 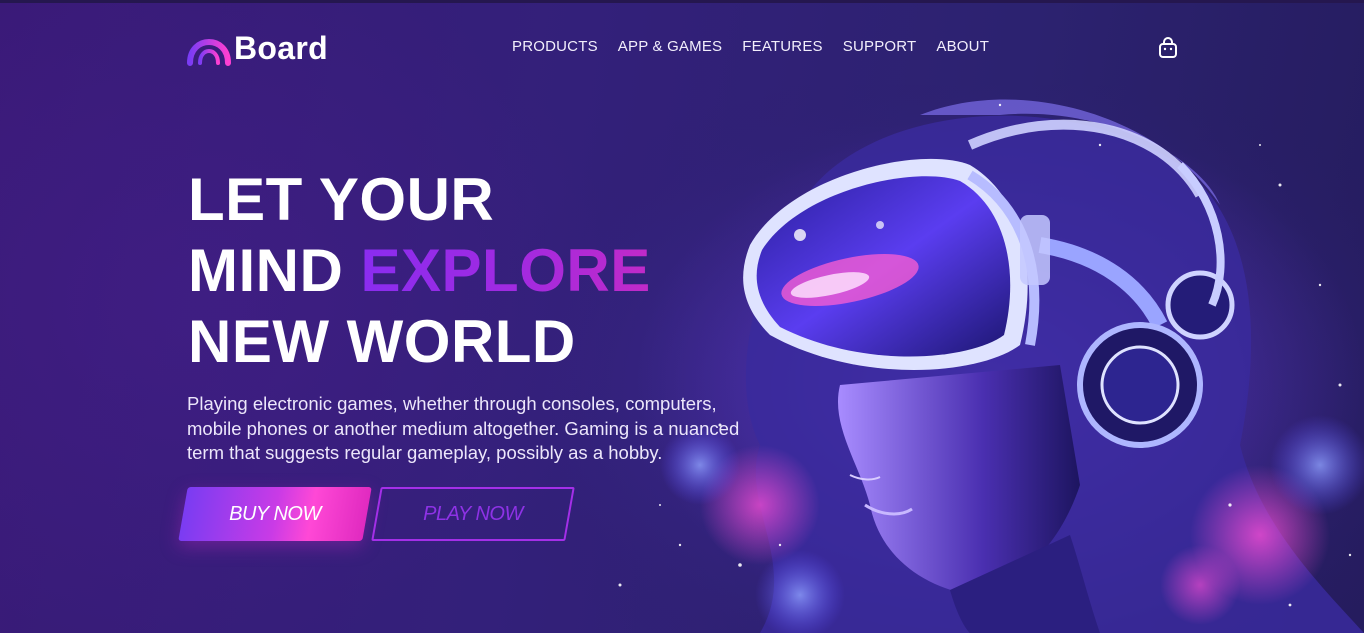 I want to click on hero-title-line3: NEW WORLD, so click(x=382, y=341).